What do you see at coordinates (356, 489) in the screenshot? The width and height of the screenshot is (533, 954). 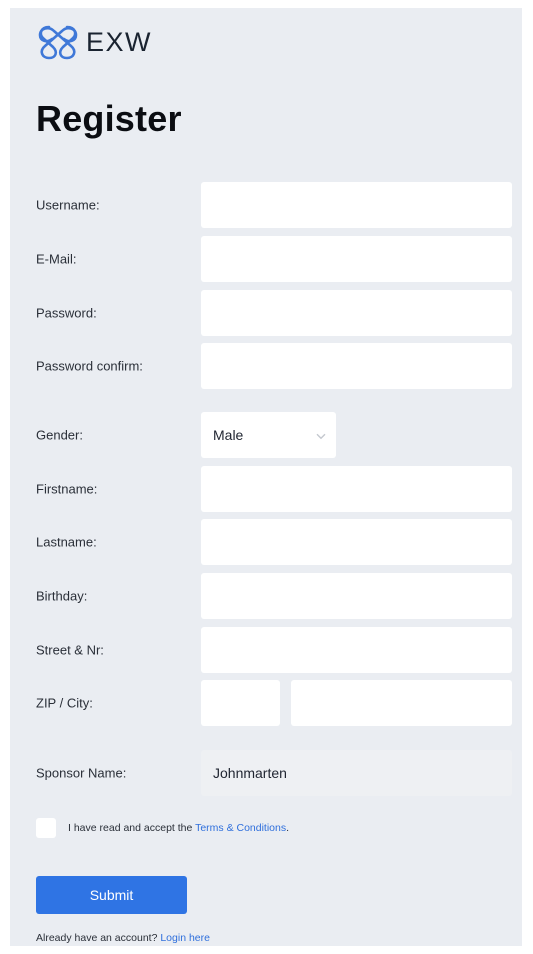 I see `firstname-input` at bounding box center [356, 489].